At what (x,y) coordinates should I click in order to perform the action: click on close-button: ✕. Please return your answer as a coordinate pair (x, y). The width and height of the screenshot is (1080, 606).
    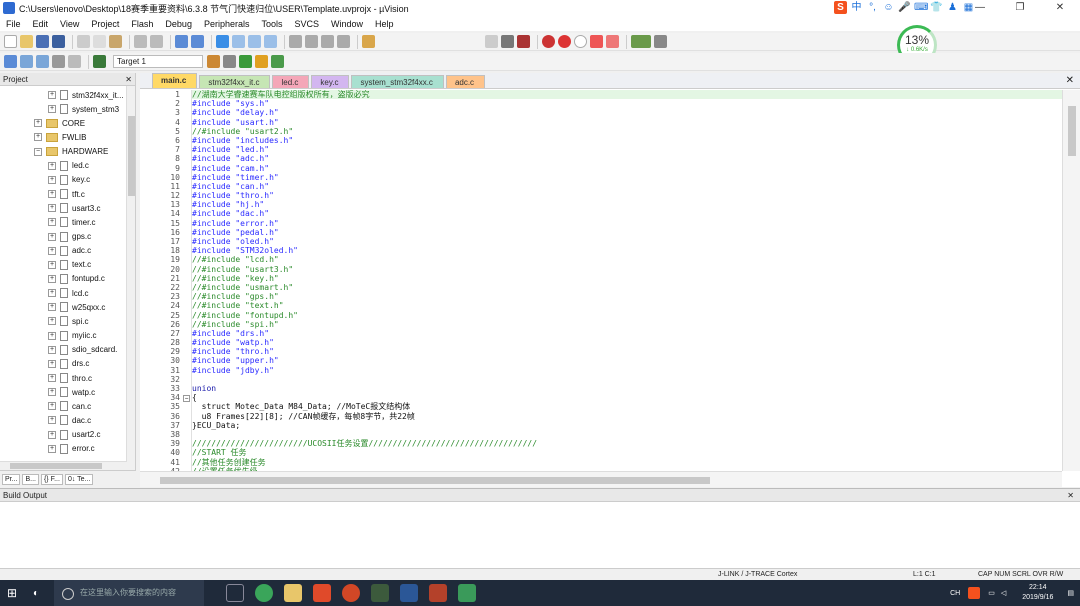
    Looking at the image, I should click on (1060, 8).